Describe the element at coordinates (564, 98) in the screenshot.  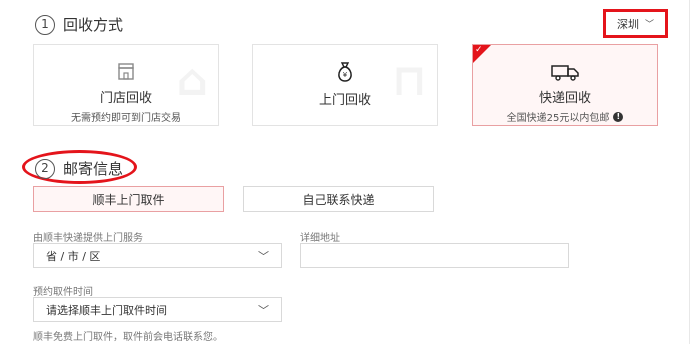
I see `method-name: 快递回收` at that location.